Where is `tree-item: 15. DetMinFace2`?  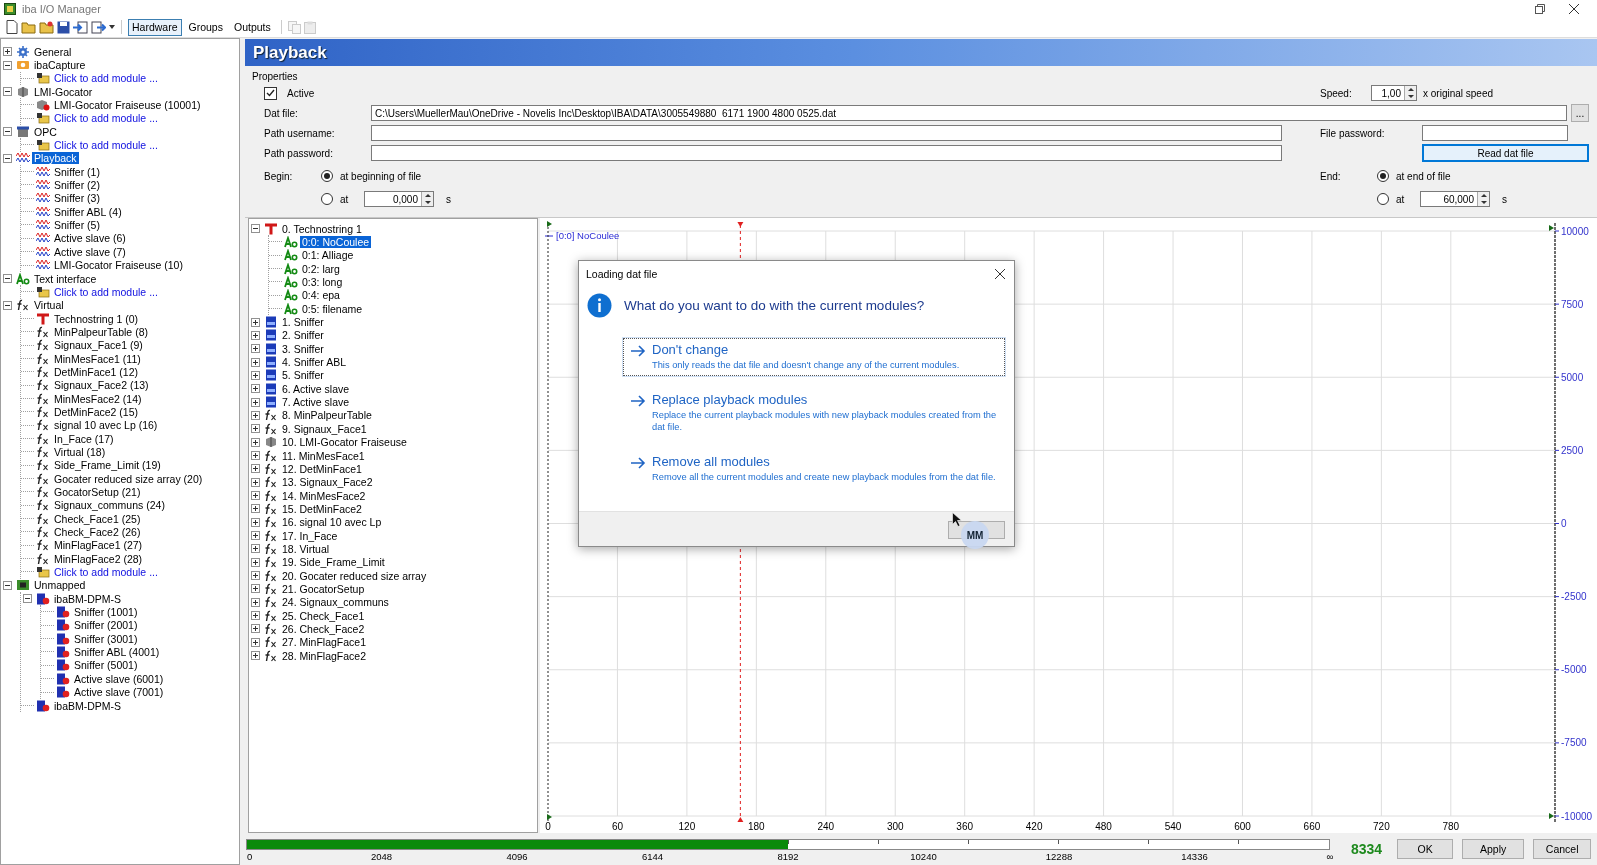
tree-item: 15. DetMinFace2 is located at coordinates (322, 508).